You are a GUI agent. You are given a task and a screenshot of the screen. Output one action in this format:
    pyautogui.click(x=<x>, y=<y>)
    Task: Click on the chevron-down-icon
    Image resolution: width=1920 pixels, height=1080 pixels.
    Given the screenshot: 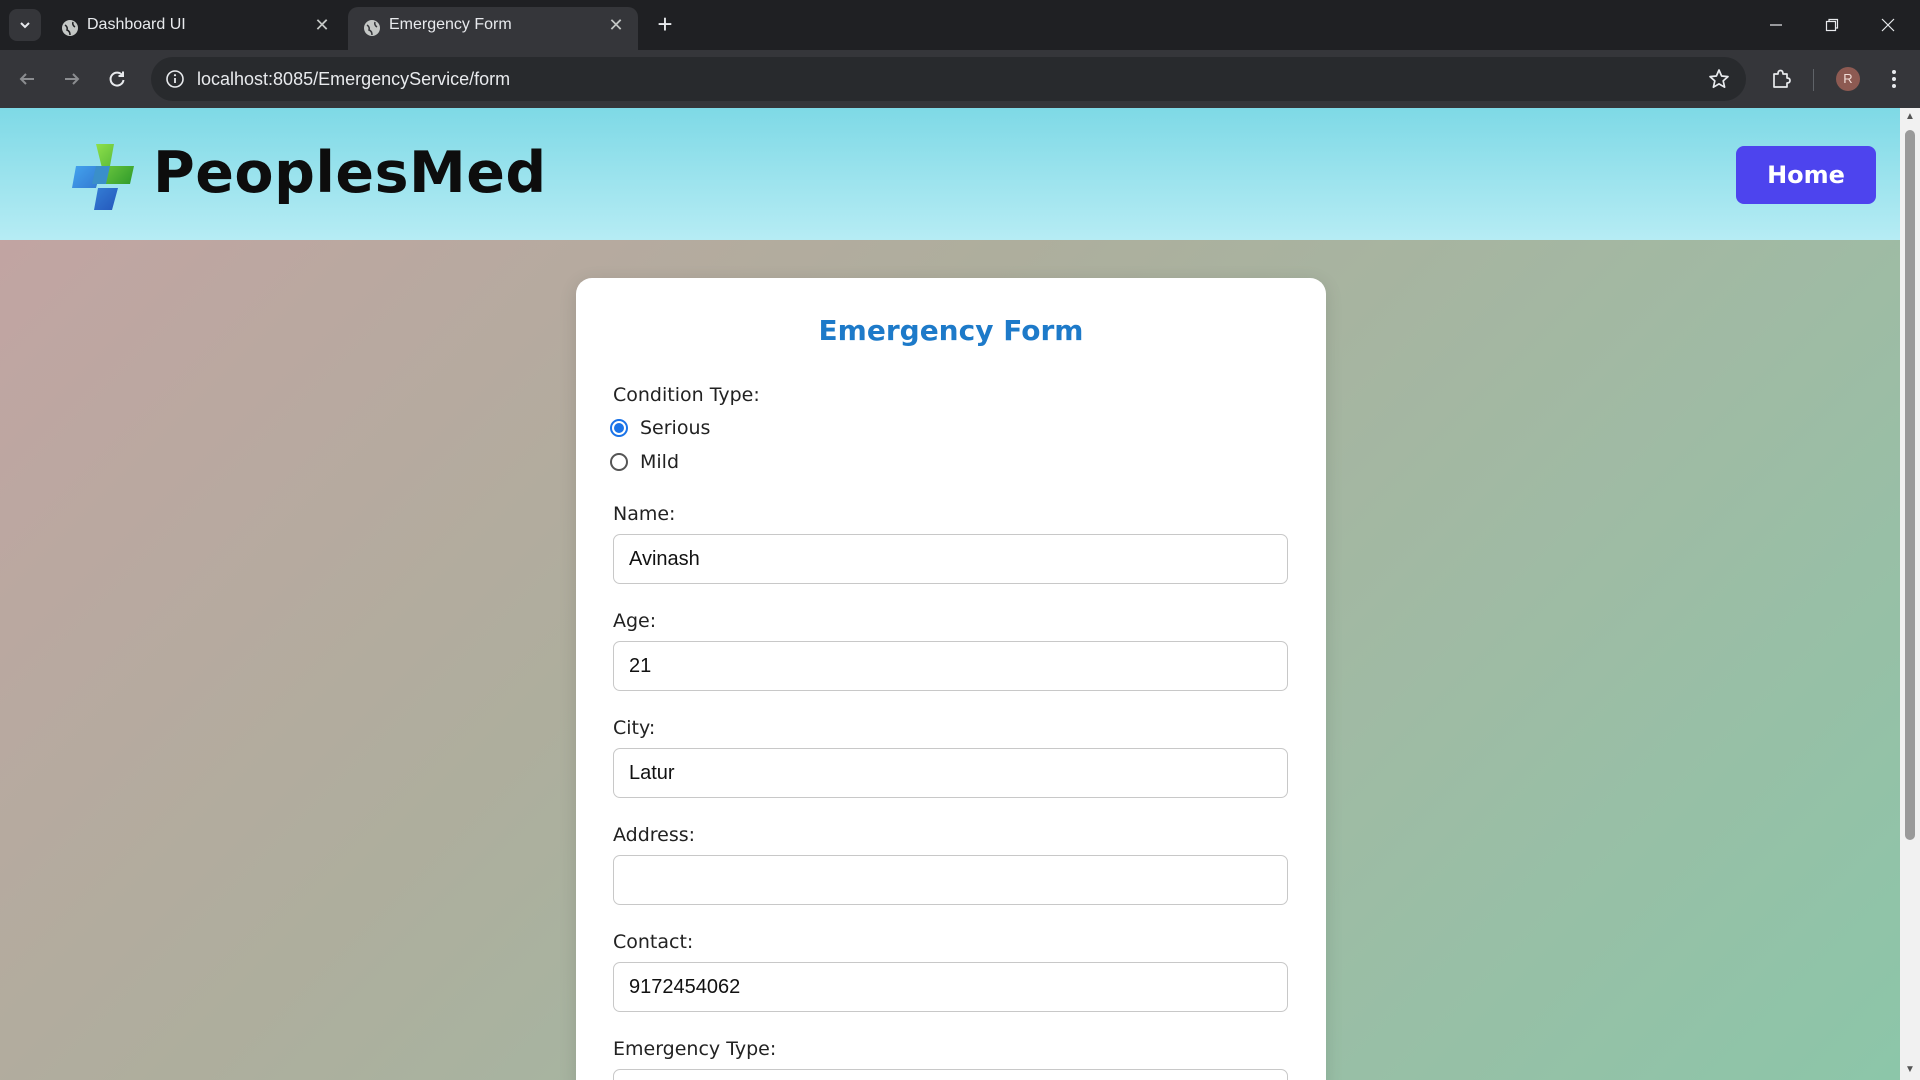 What is the action you would take?
    pyautogui.click(x=25, y=25)
    